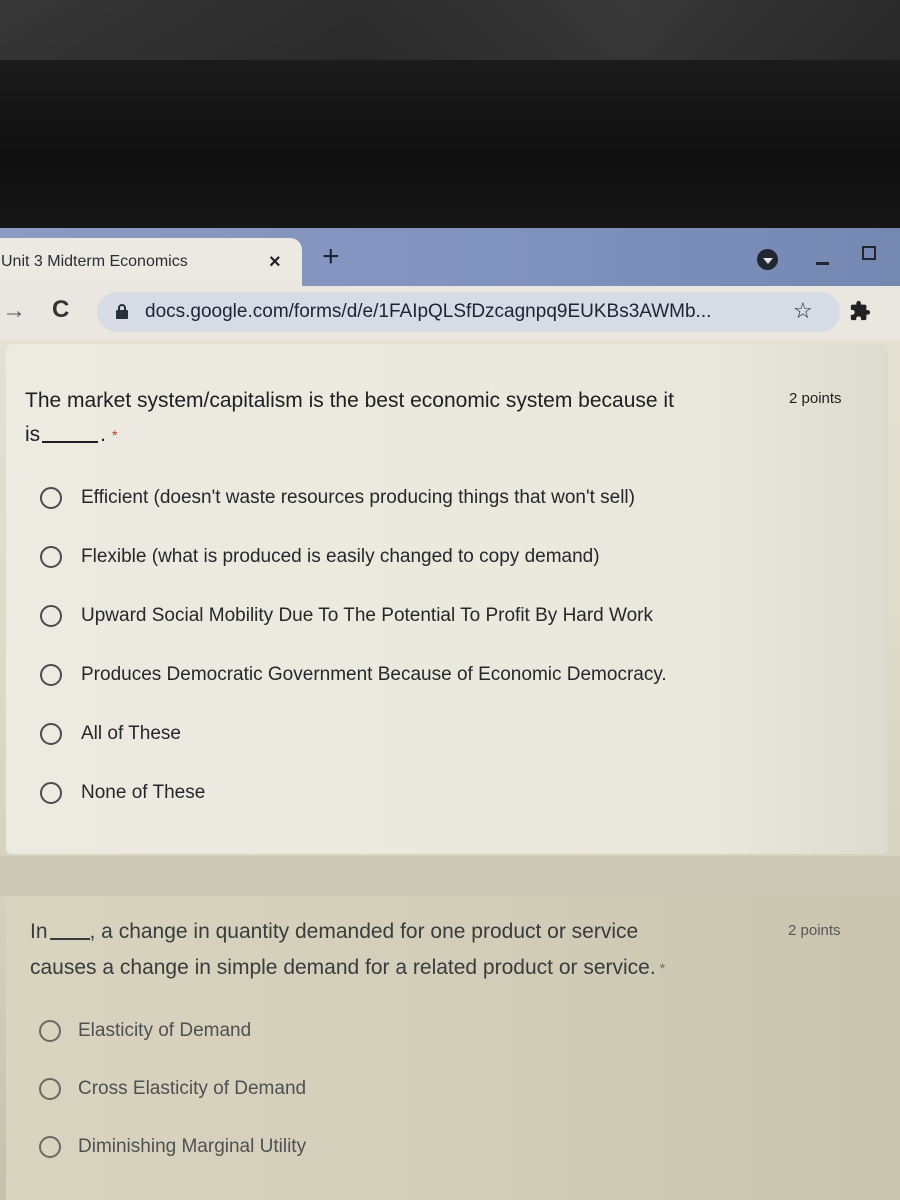  What do you see at coordinates (143, 792) in the screenshot?
I see `option-label: None of These` at bounding box center [143, 792].